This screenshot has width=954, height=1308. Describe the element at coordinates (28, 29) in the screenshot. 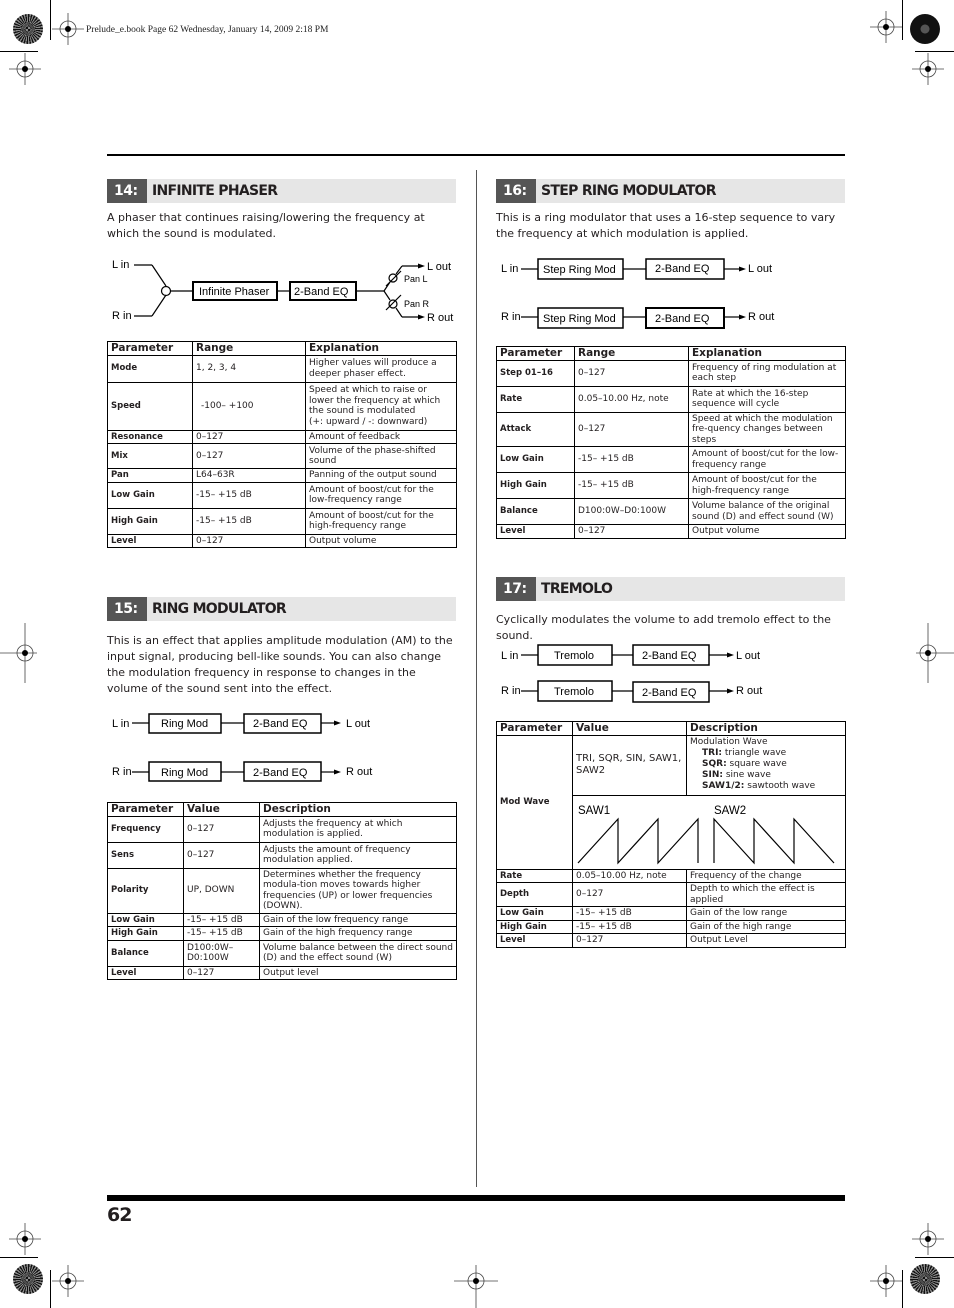

I see `starburst-mark-top-left` at that location.